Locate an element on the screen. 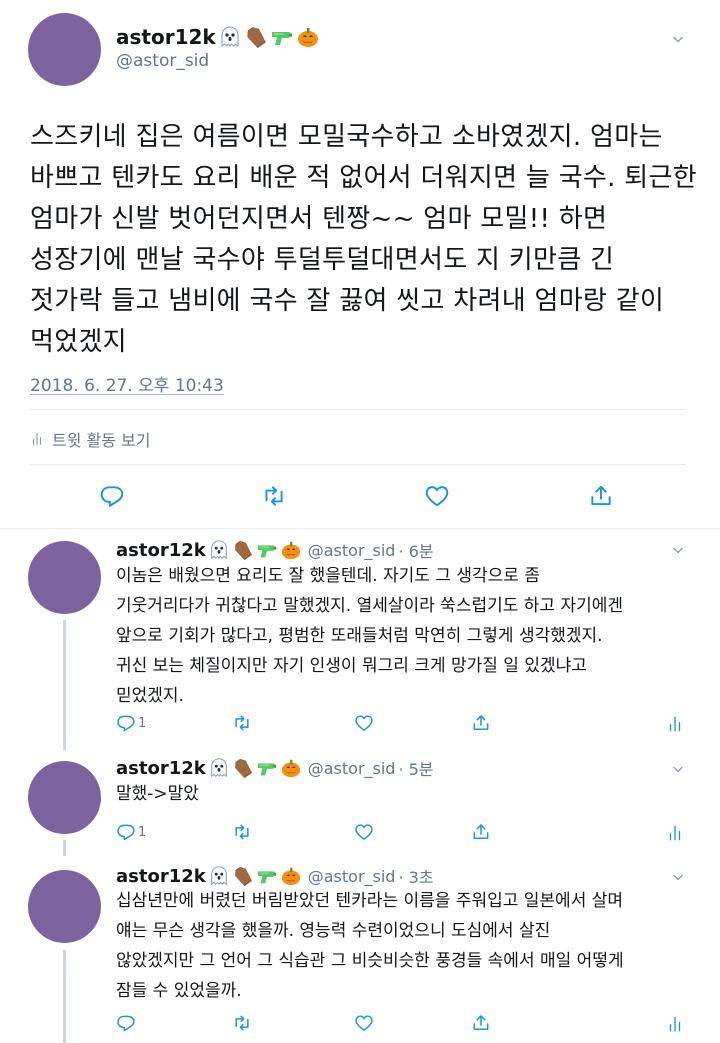  reply-line: 앞으로 기회가 많다고, 평범한 또래들처럼 막연히 그렇게 생각했겠지. is located at coordinates (359, 636).